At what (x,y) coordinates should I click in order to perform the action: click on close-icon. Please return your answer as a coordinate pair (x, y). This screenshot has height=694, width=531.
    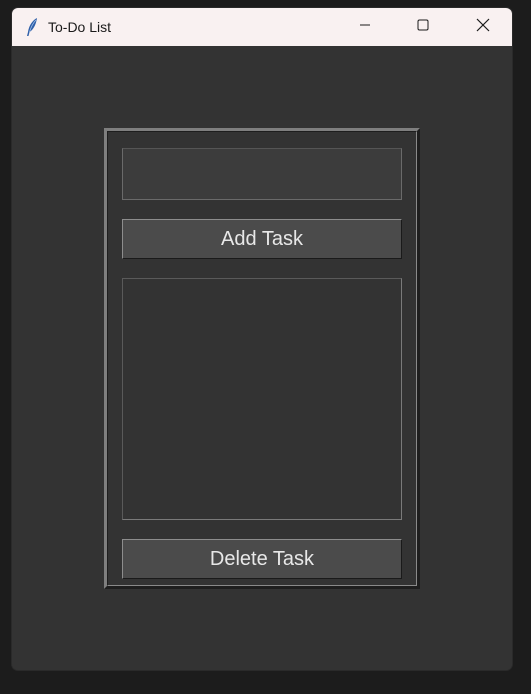
    Looking at the image, I should click on (483, 27).